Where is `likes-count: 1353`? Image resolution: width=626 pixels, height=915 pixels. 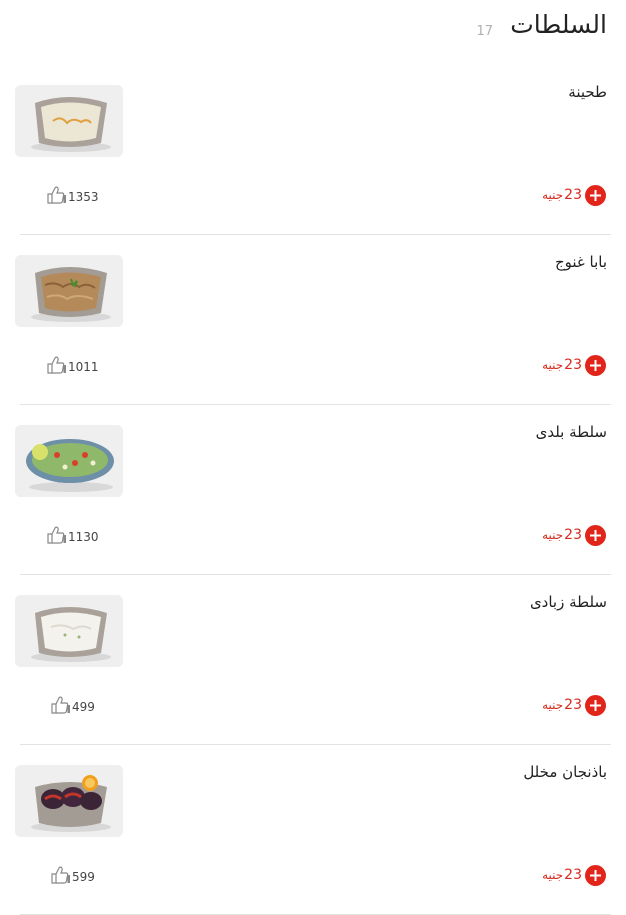 likes-count: 1353 is located at coordinates (83, 197).